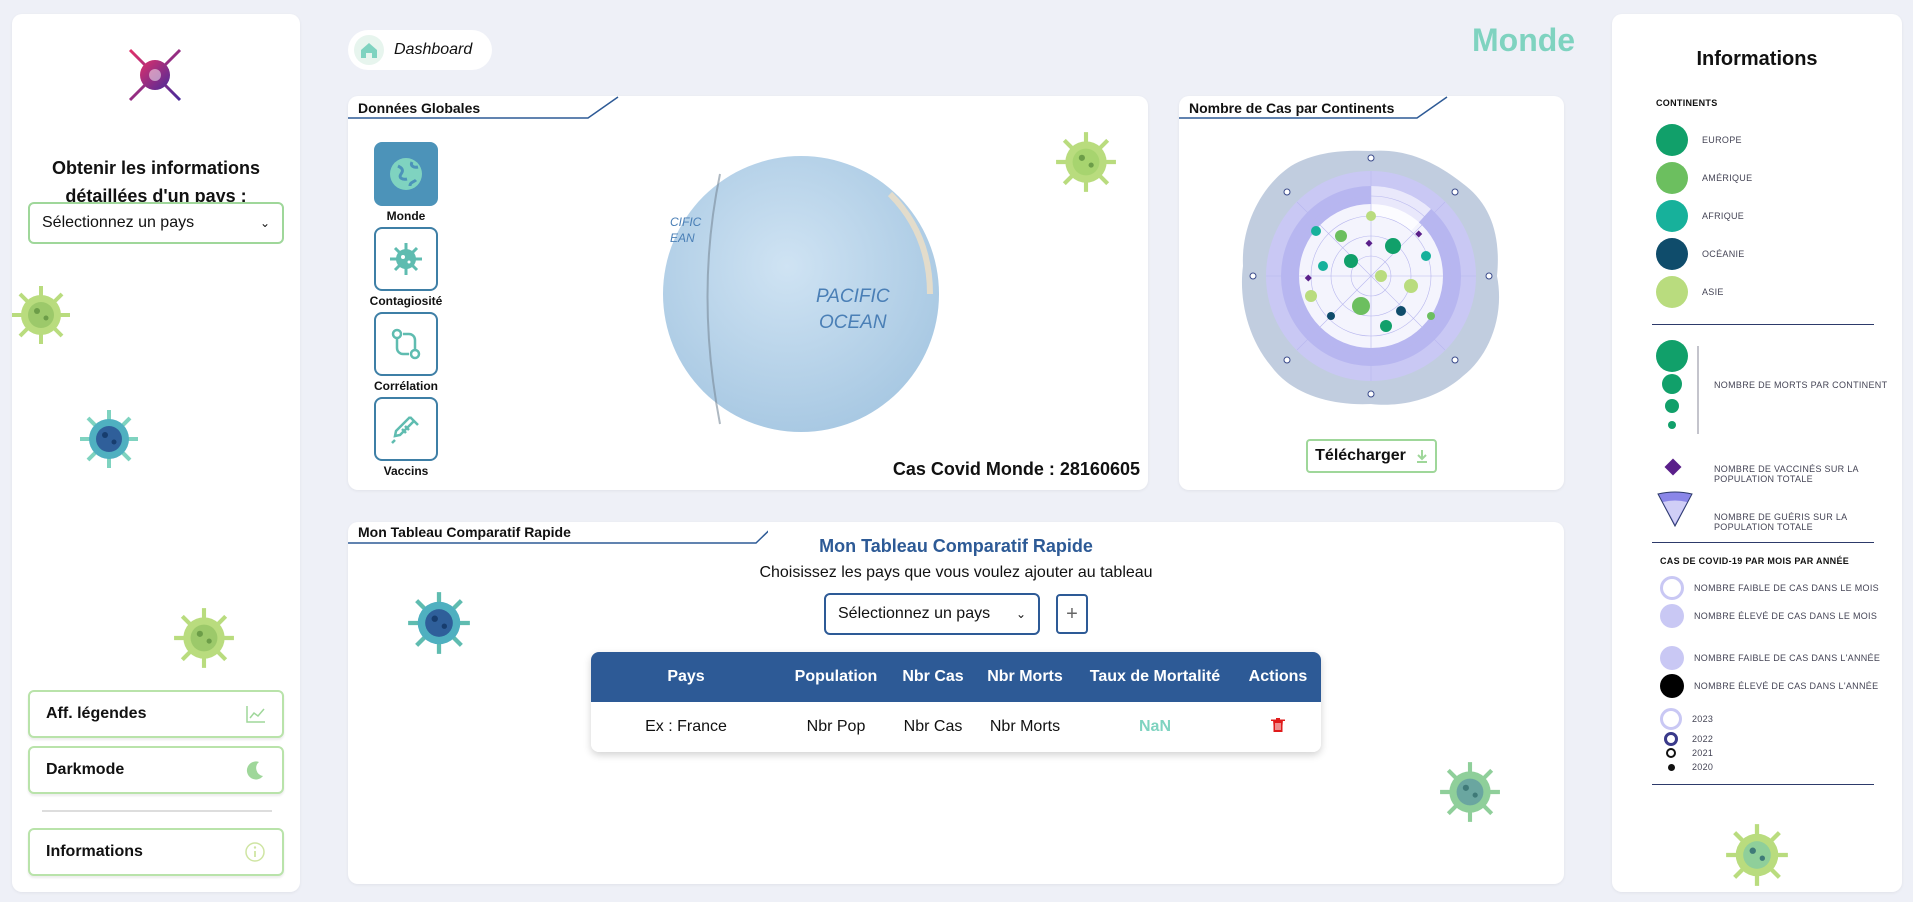 The height and width of the screenshot is (902, 1913). Describe the element at coordinates (1025, 727) in the screenshot. I see `cell-morts: Nbr Morts` at that location.